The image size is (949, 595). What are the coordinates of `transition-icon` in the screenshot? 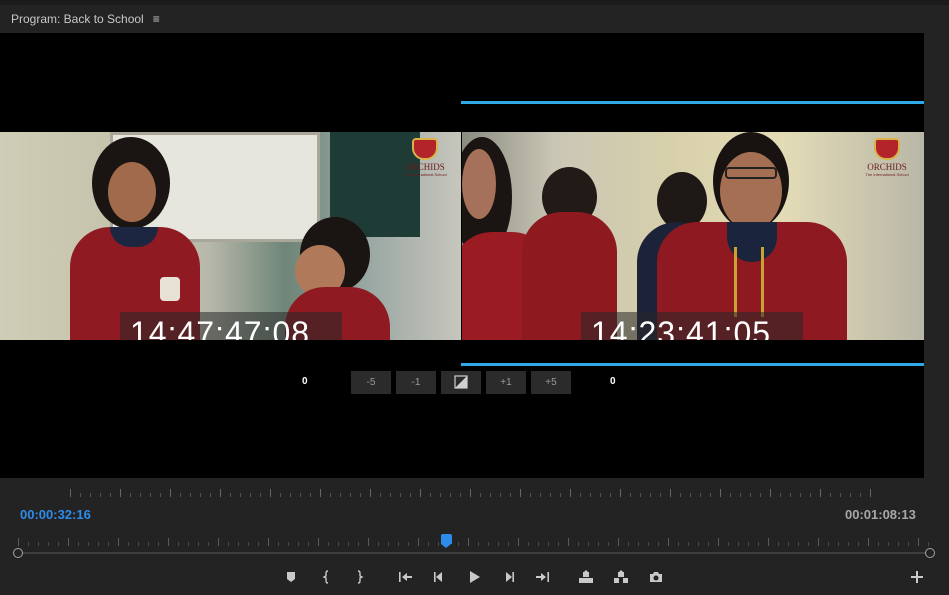 It's located at (461, 382).